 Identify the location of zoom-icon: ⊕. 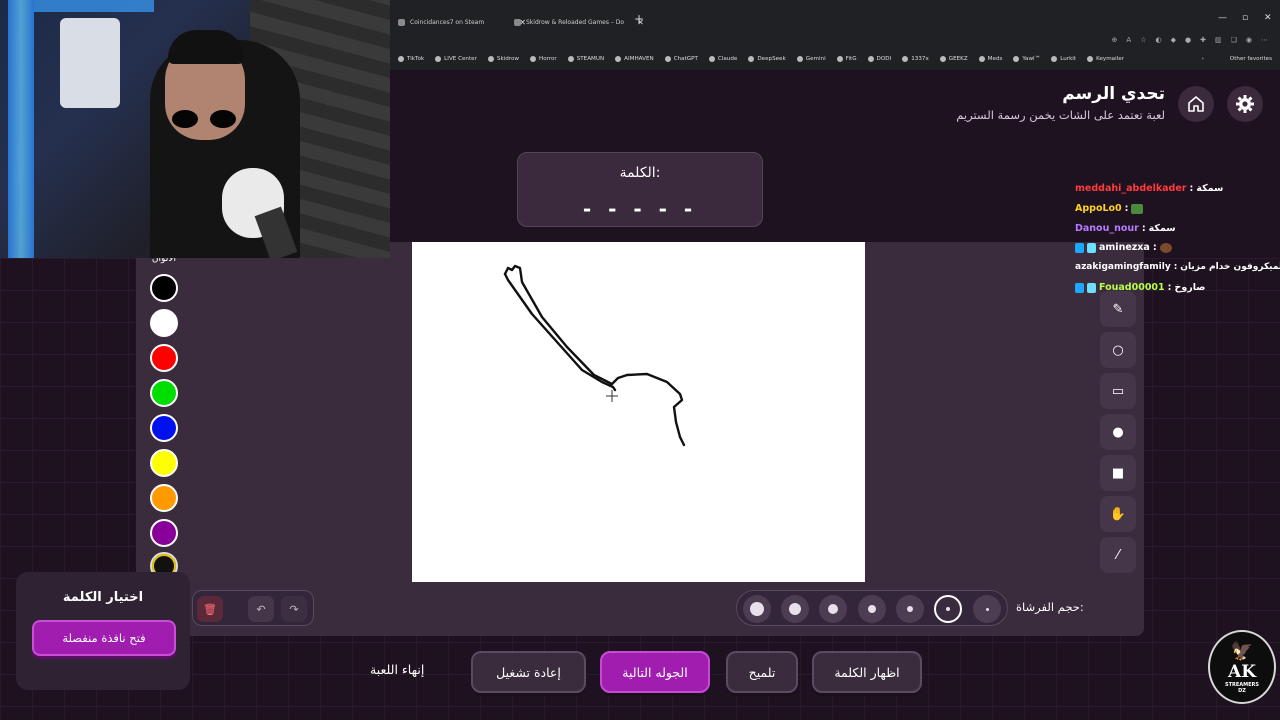
(1115, 40).